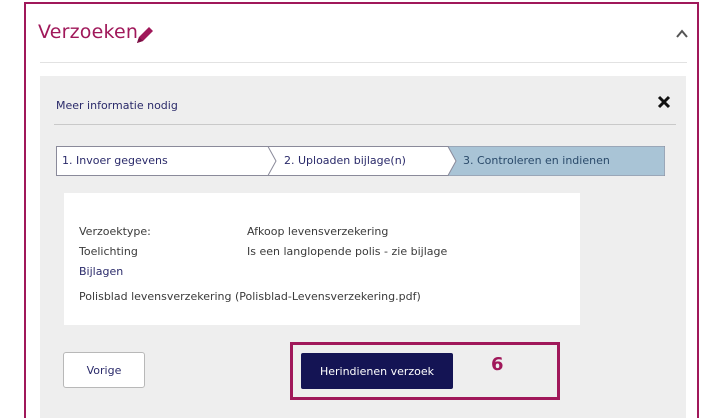 This screenshot has height=418, width=702. What do you see at coordinates (536, 160) in the screenshot?
I see `step-3-active: 3. Controleren en indienen` at bounding box center [536, 160].